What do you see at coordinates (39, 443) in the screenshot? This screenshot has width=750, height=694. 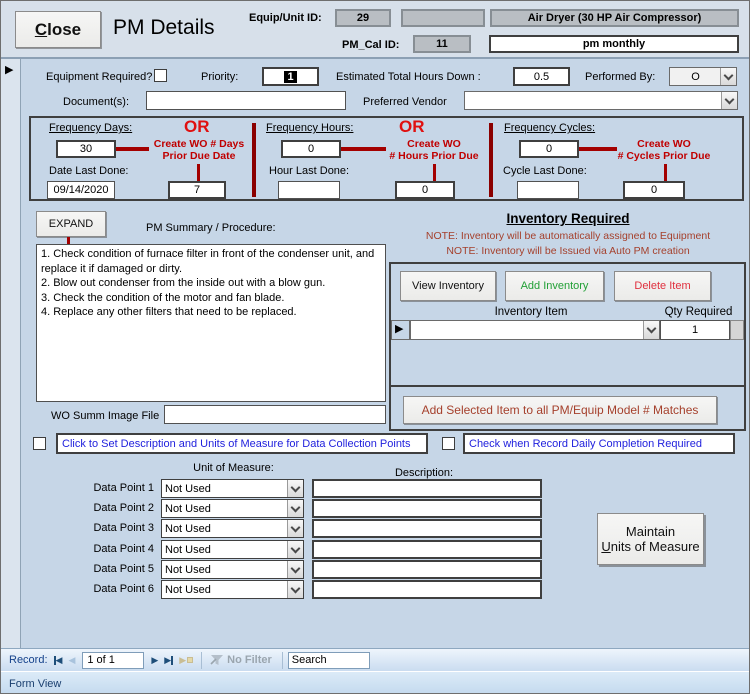 I see `set-description-checkbox` at bounding box center [39, 443].